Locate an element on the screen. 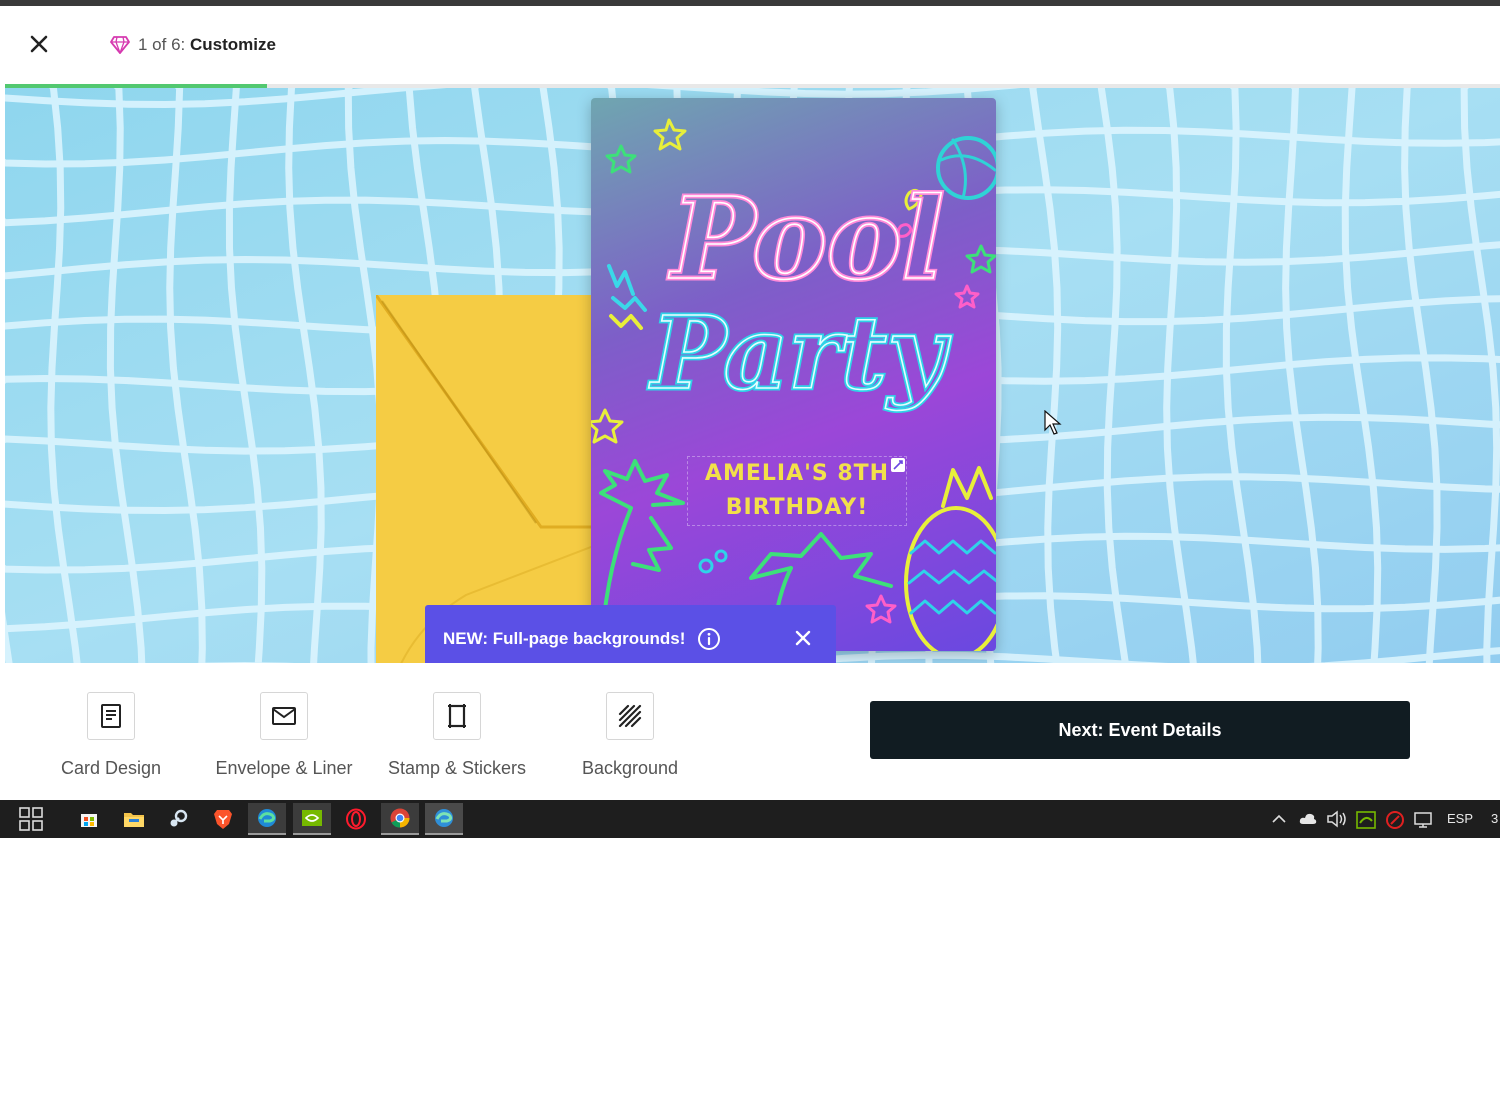 Image resolution: width=1500 pixels, height=1101 pixels. chrome-icon is located at coordinates (400, 818).